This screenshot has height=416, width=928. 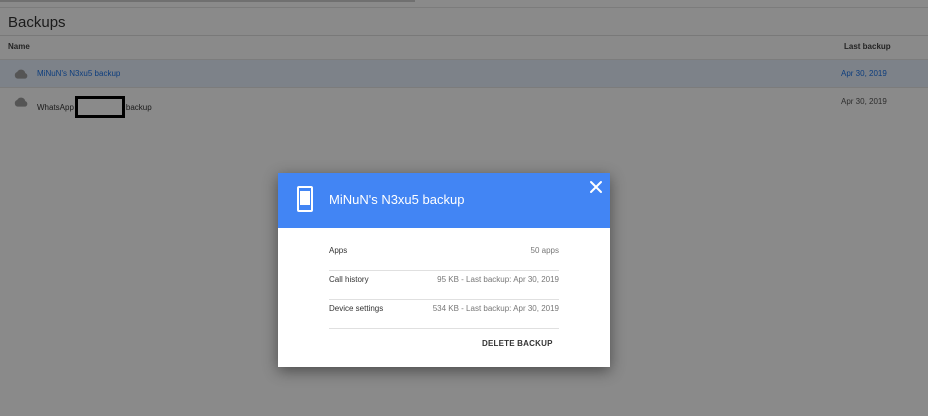 I want to click on detail-value: 50 apps, so click(x=544, y=250).